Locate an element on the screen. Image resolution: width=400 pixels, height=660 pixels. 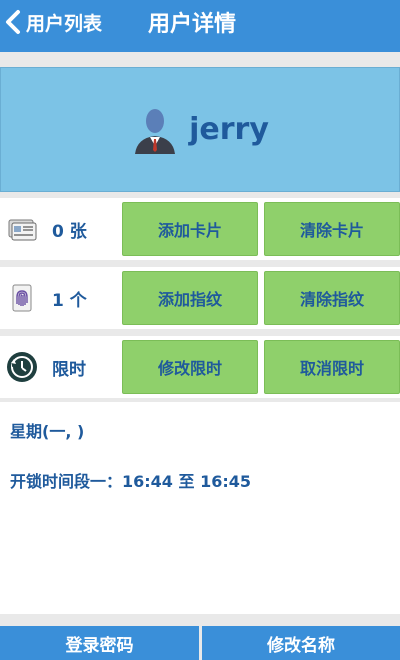
time-limit-row: 限时 修改限时 取消限时 is located at coordinates (200, 367).